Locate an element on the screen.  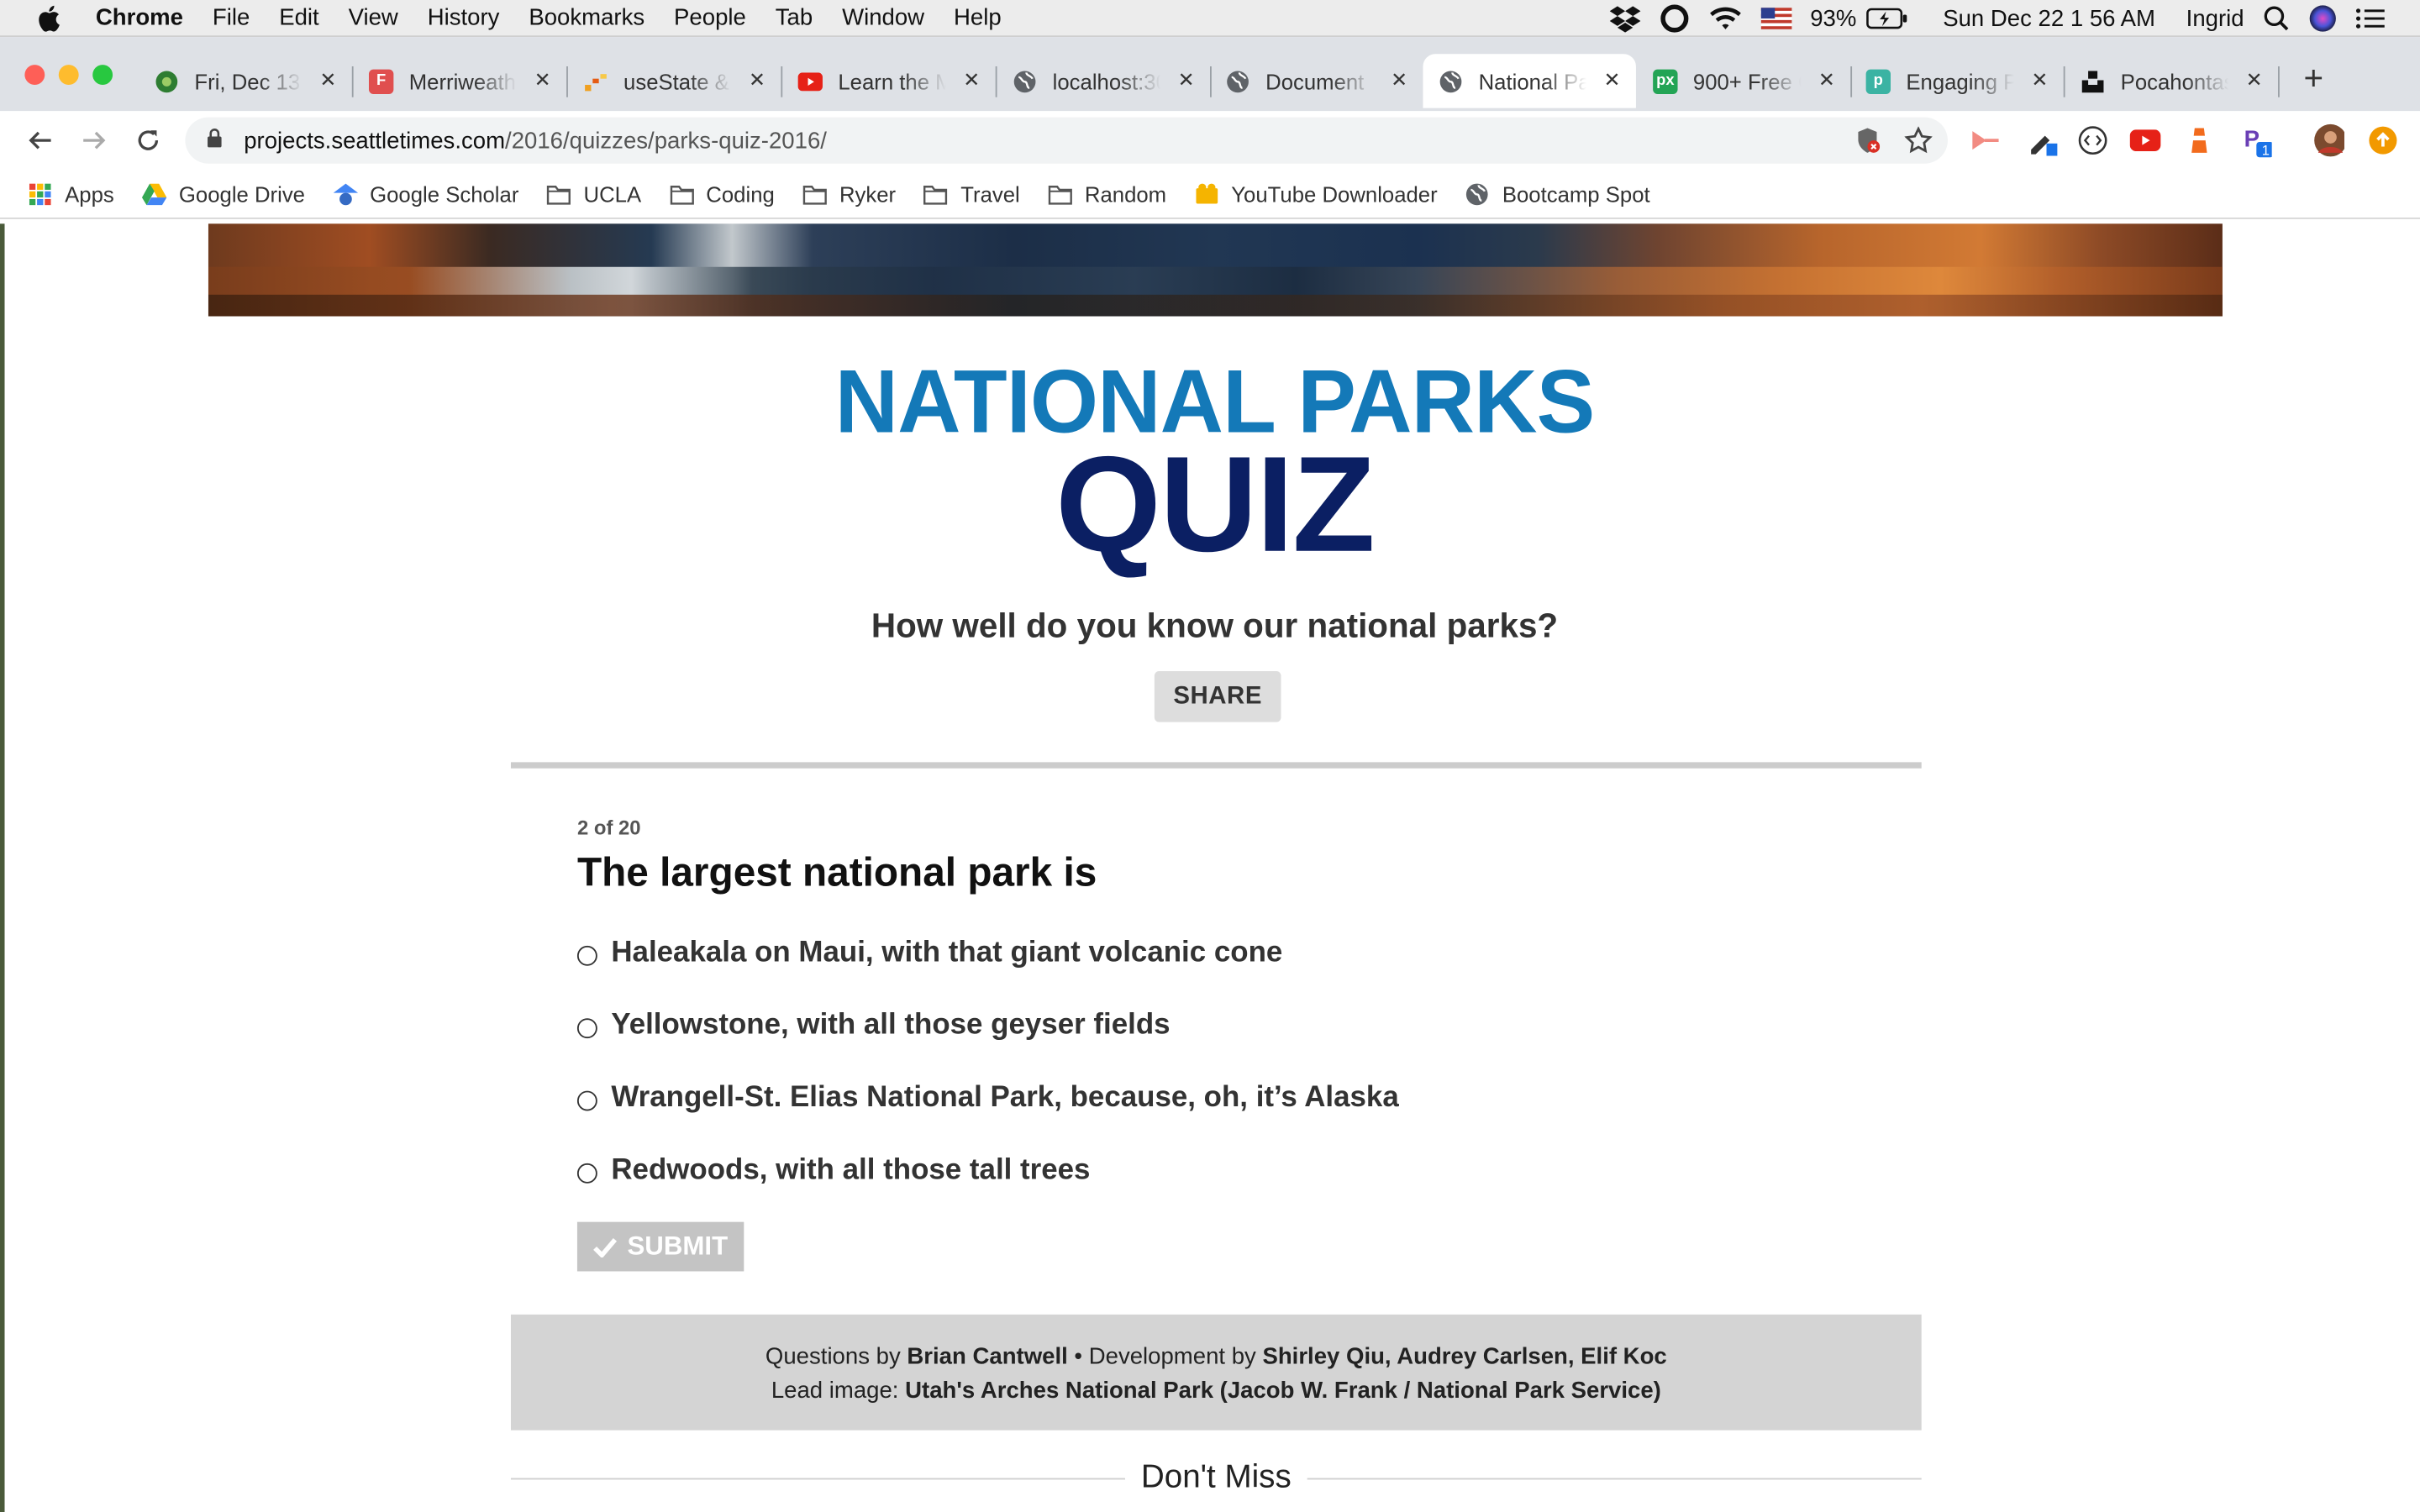
menu-help: Help is located at coordinates (978, 18).